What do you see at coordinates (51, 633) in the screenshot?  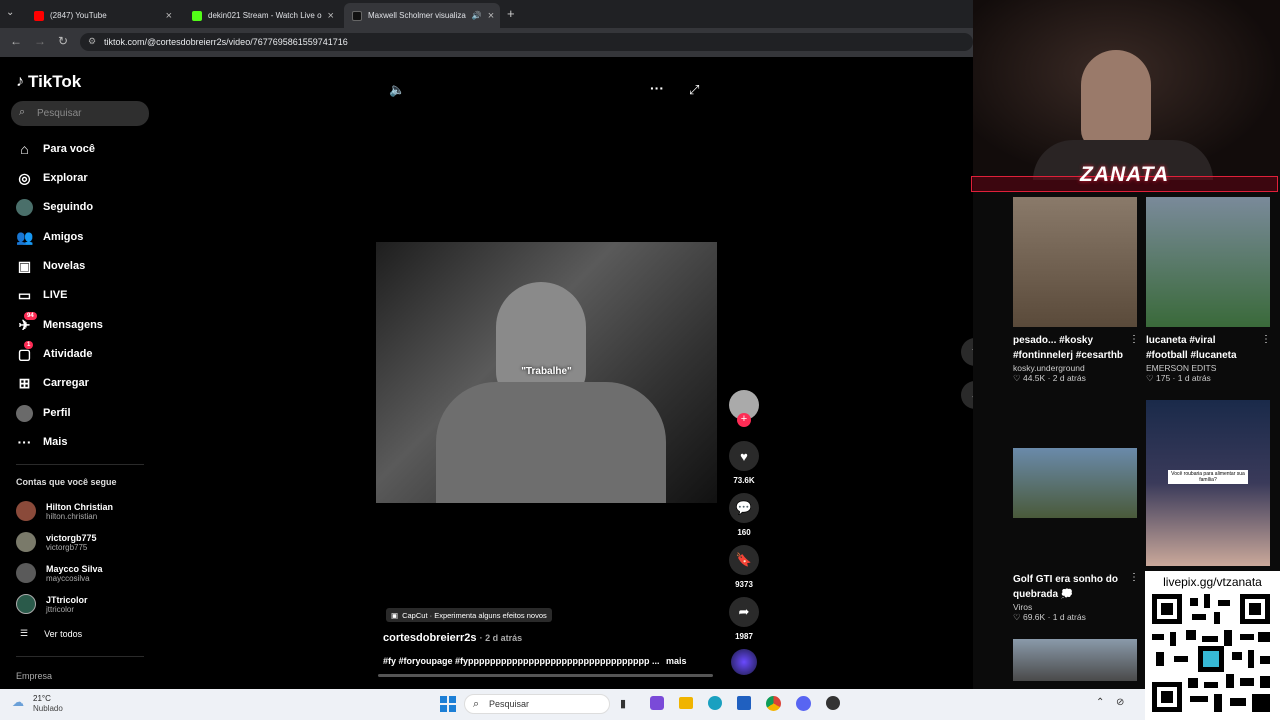 I see `see-all-button: ☰ Ver todos` at bounding box center [51, 633].